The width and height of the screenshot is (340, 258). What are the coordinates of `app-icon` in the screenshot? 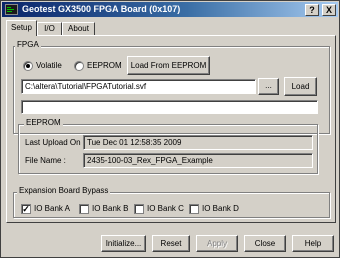 It's located at (11, 9).